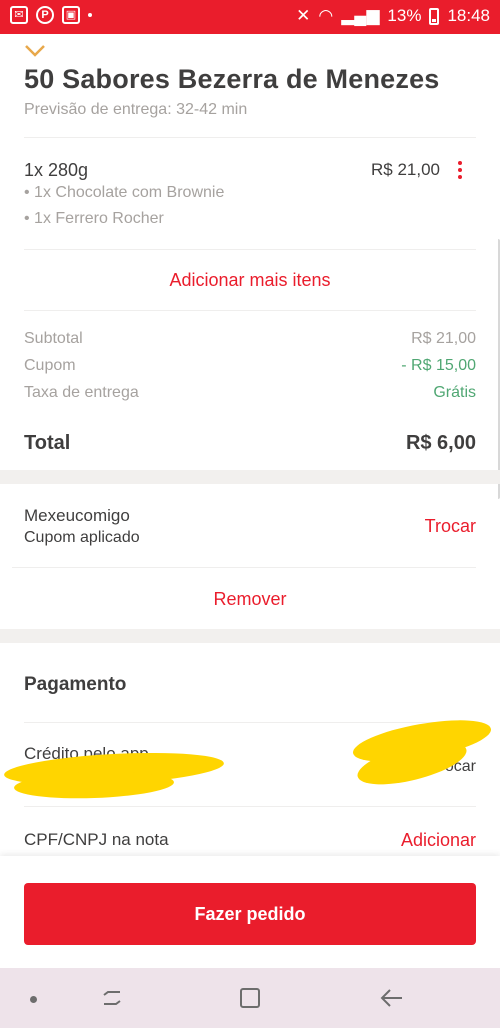  What do you see at coordinates (434, 16) in the screenshot?
I see `battery-icon` at bounding box center [434, 16].